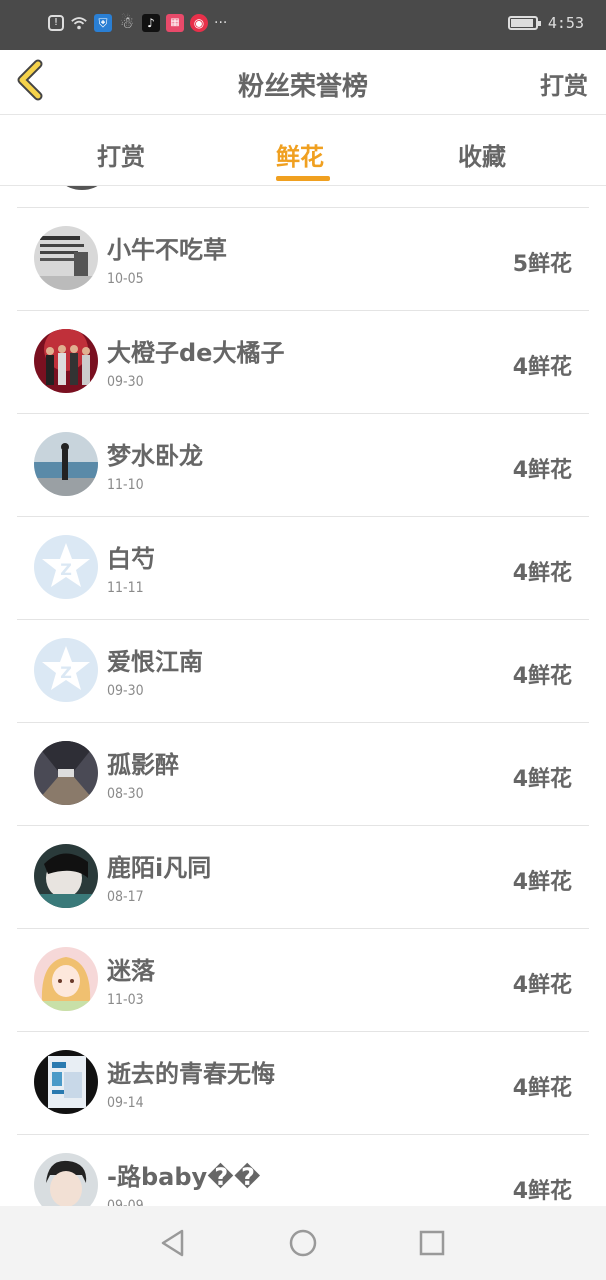  Describe the element at coordinates (432, 1243) in the screenshot. I see `recents-square-icon` at that location.